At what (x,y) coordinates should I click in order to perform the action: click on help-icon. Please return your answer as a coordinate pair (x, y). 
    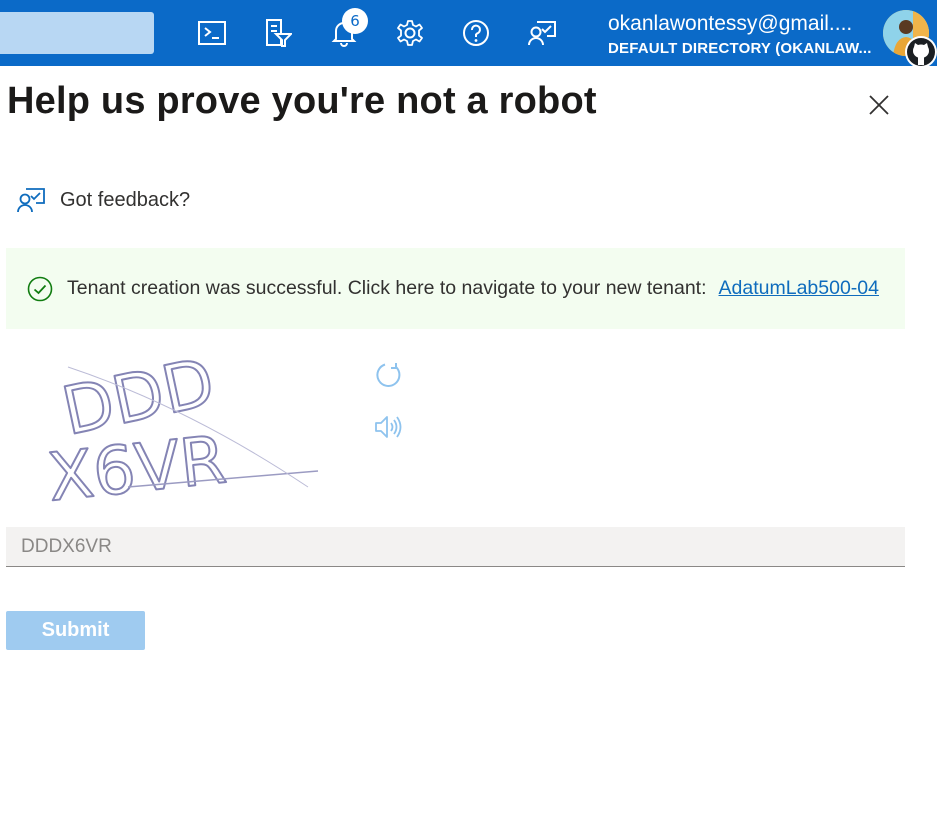
    Looking at the image, I should click on (476, 33).